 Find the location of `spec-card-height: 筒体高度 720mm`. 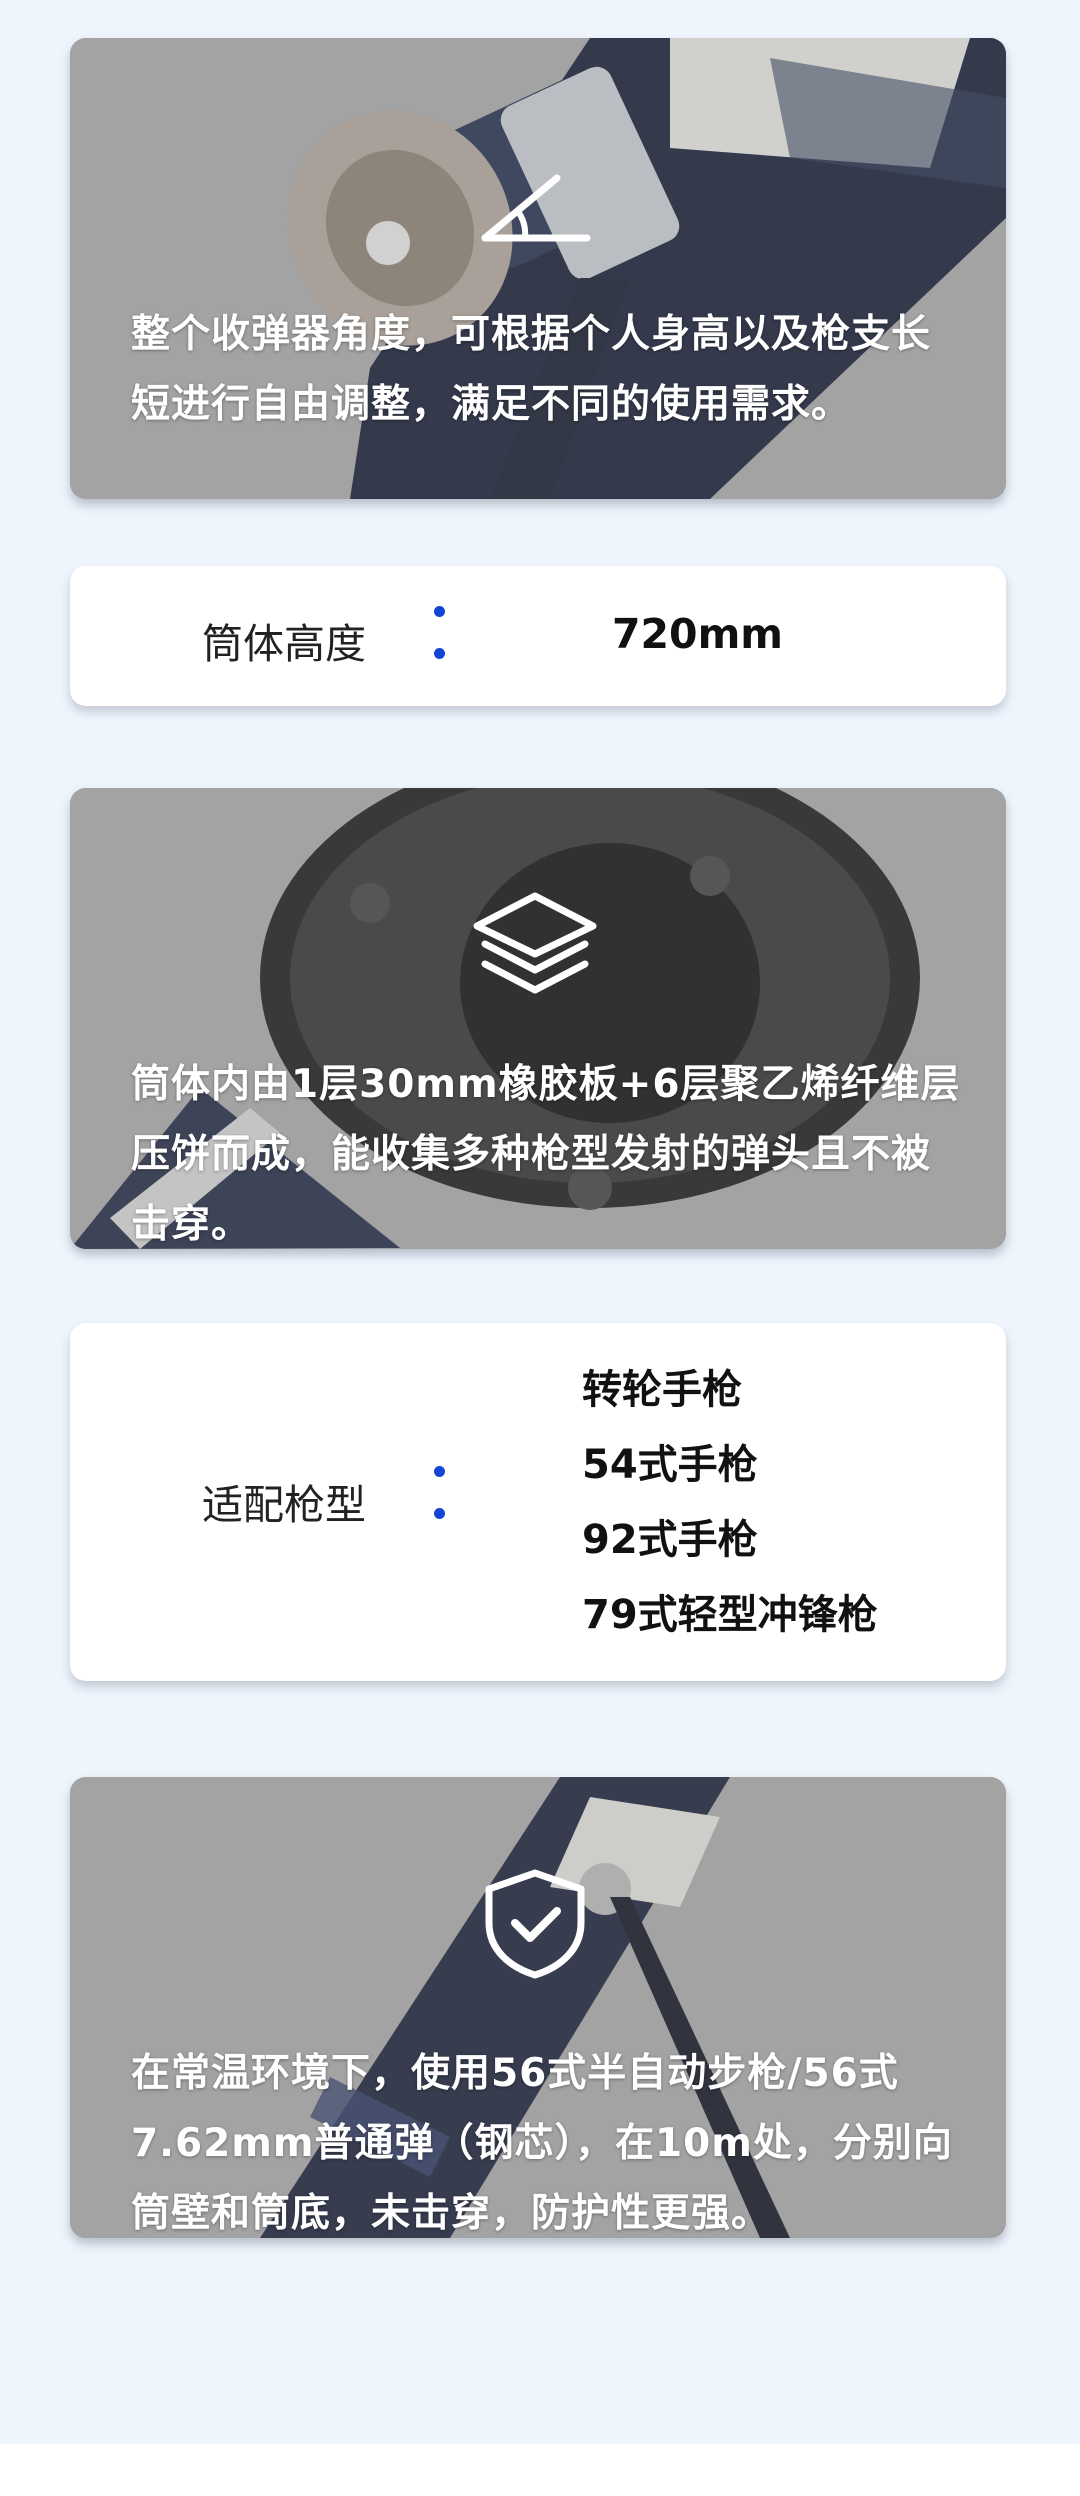

spec-card-height: 筒体高度 720mm is located at coordinates (538, 636).